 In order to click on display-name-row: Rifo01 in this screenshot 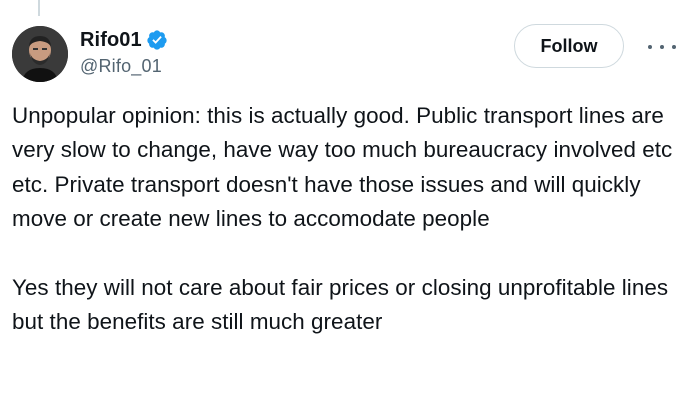, I will do `click(124, 40)`.